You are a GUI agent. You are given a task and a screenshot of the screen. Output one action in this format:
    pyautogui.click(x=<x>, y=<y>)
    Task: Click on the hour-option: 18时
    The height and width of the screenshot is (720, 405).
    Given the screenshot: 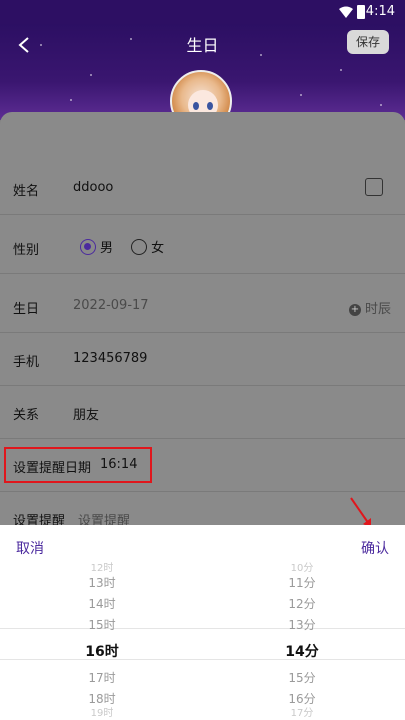 What is the action you would take?
    pyautogui.click(x=102, y=699)
    